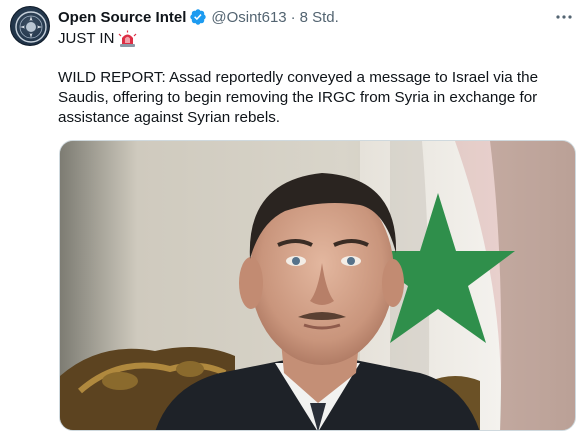 Image resolution: width=585 pixels, height=435 pixels. What do you see at coordinates (248, 17) in the screenshot?
I see `author-handle: @Osint613` at bounding box center [248, 17].